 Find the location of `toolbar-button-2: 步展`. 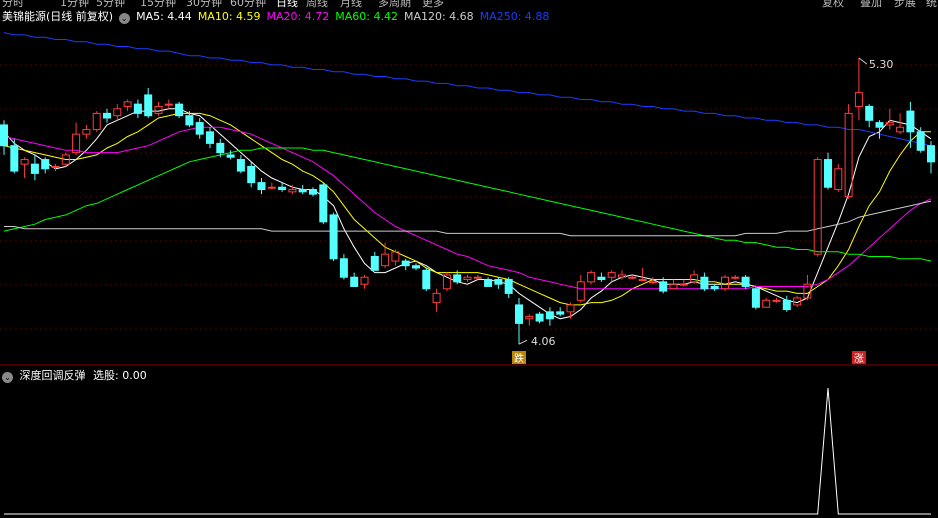

toolbar-button-2: 步展 is located at coordinates (905, 4).